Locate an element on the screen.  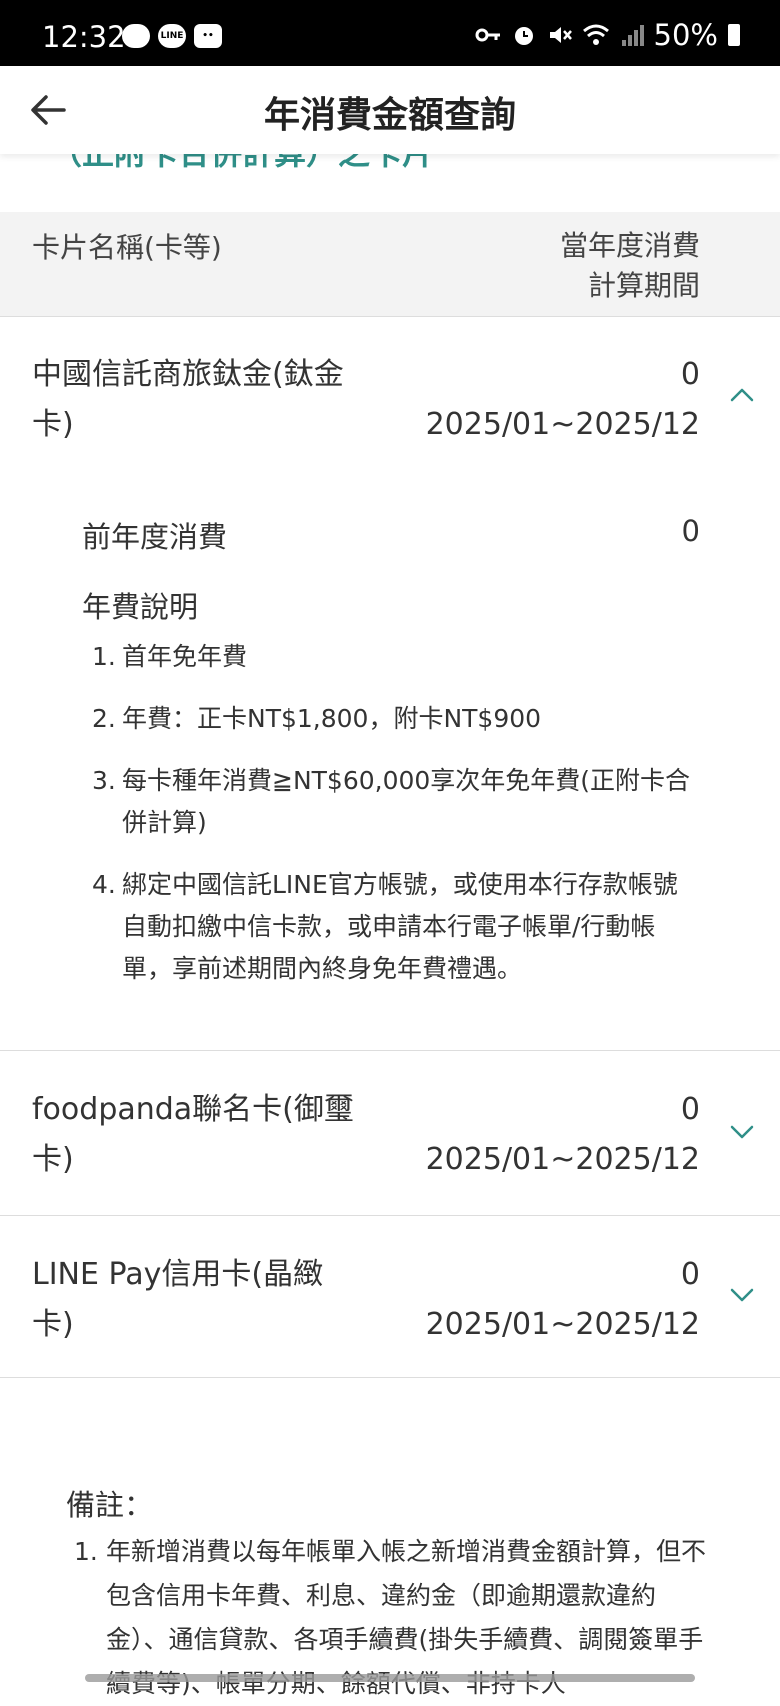
list-text: 每卡種年消費≧NT$60,000享次年免年費(正附卡合併計算) is located at coordinates (406, 801).